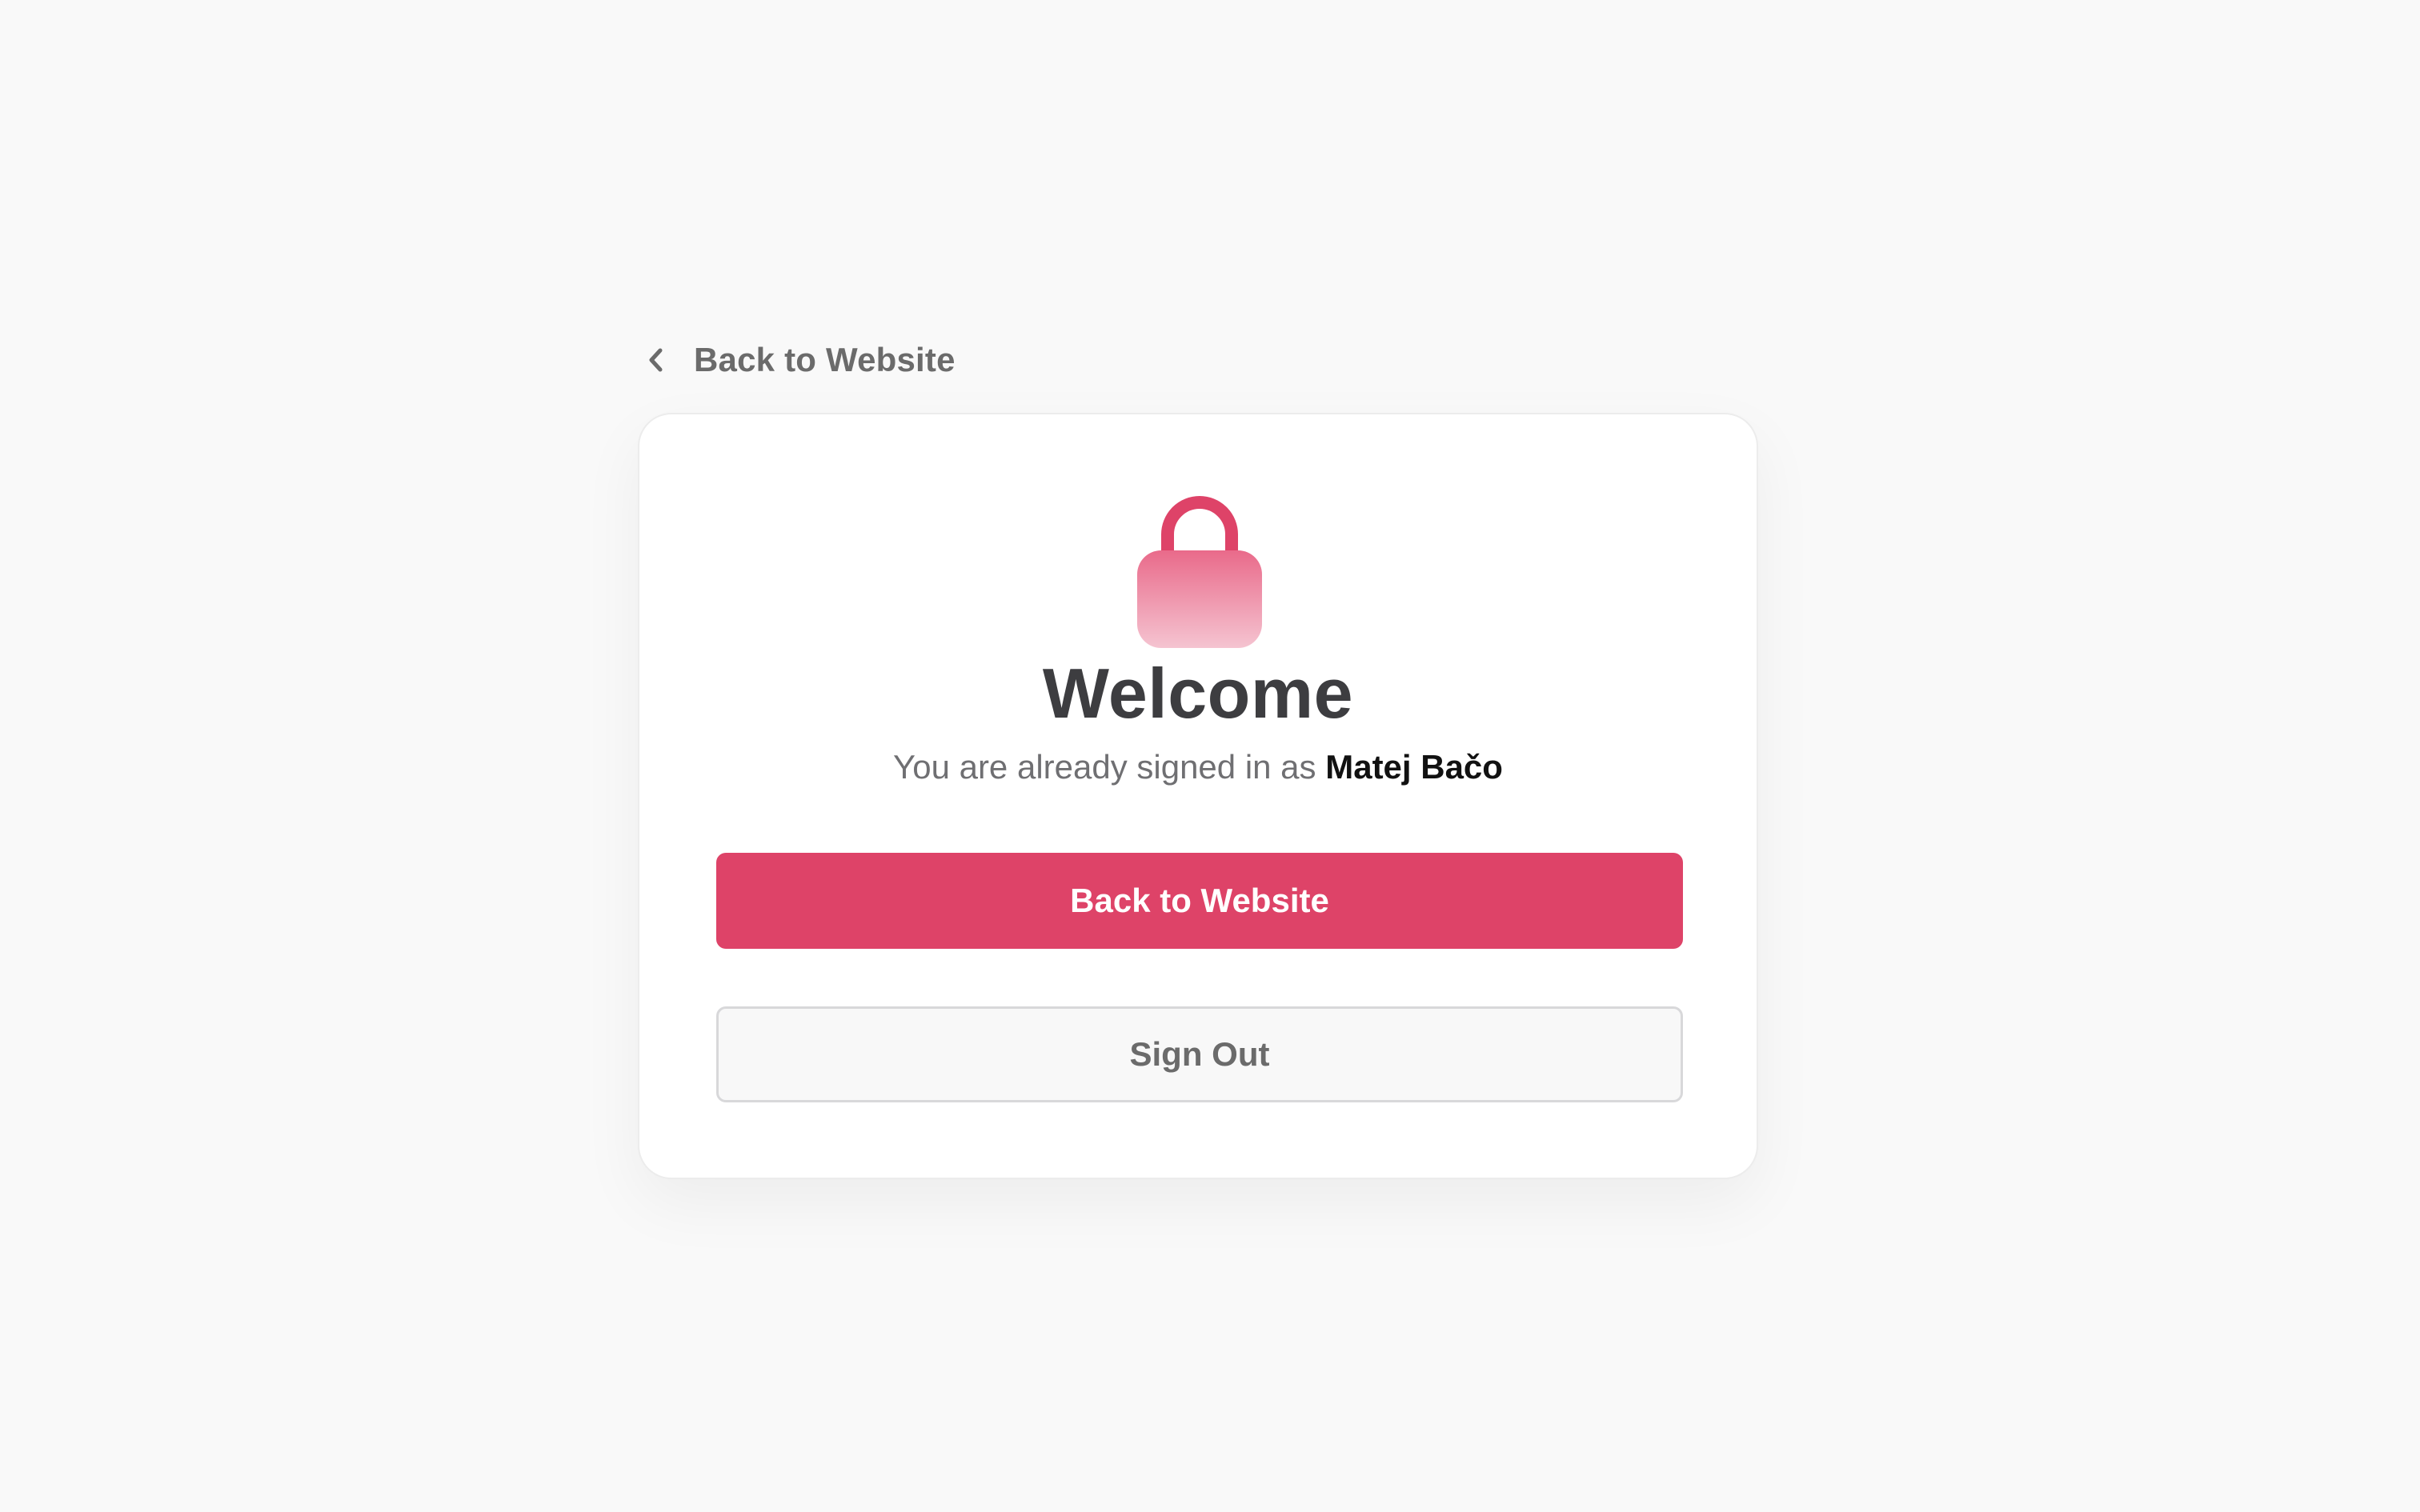  I want to click on signed-in-prefix: You are already signed in as, so click(1104, 767).